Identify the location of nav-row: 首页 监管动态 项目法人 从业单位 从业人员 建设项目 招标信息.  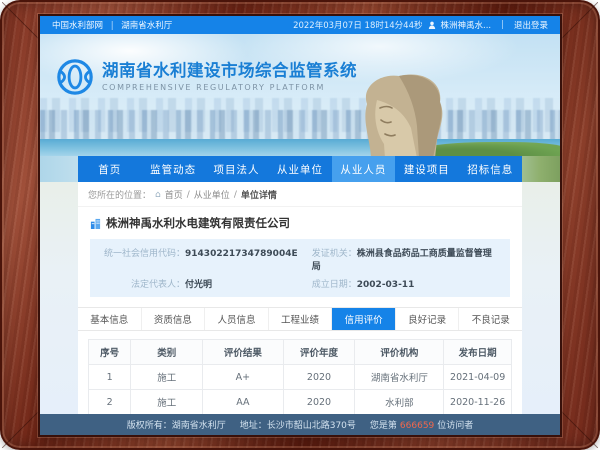
(300, 169).